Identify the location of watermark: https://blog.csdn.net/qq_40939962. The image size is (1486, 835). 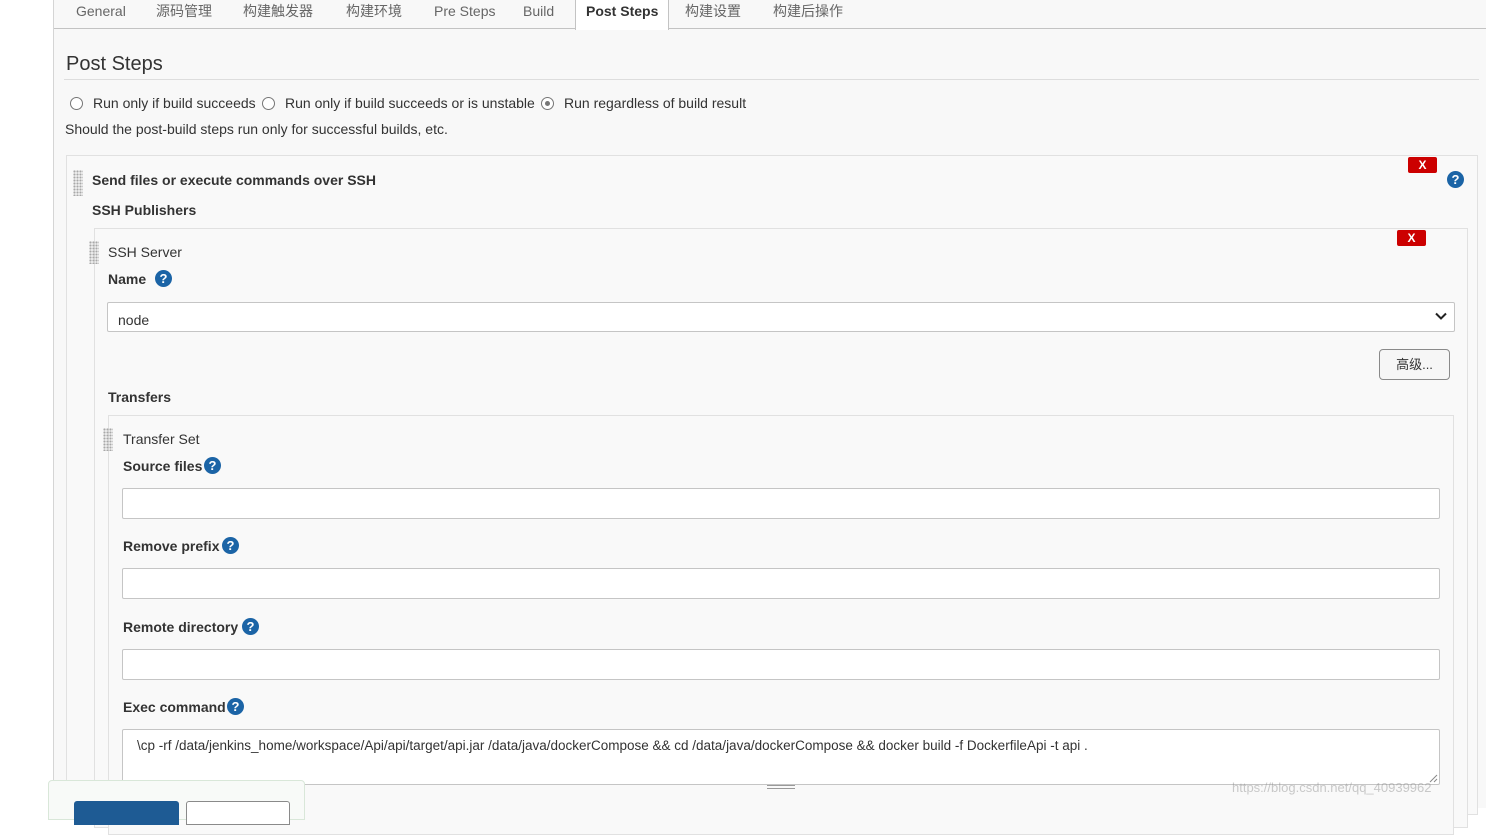
(1332, 787).